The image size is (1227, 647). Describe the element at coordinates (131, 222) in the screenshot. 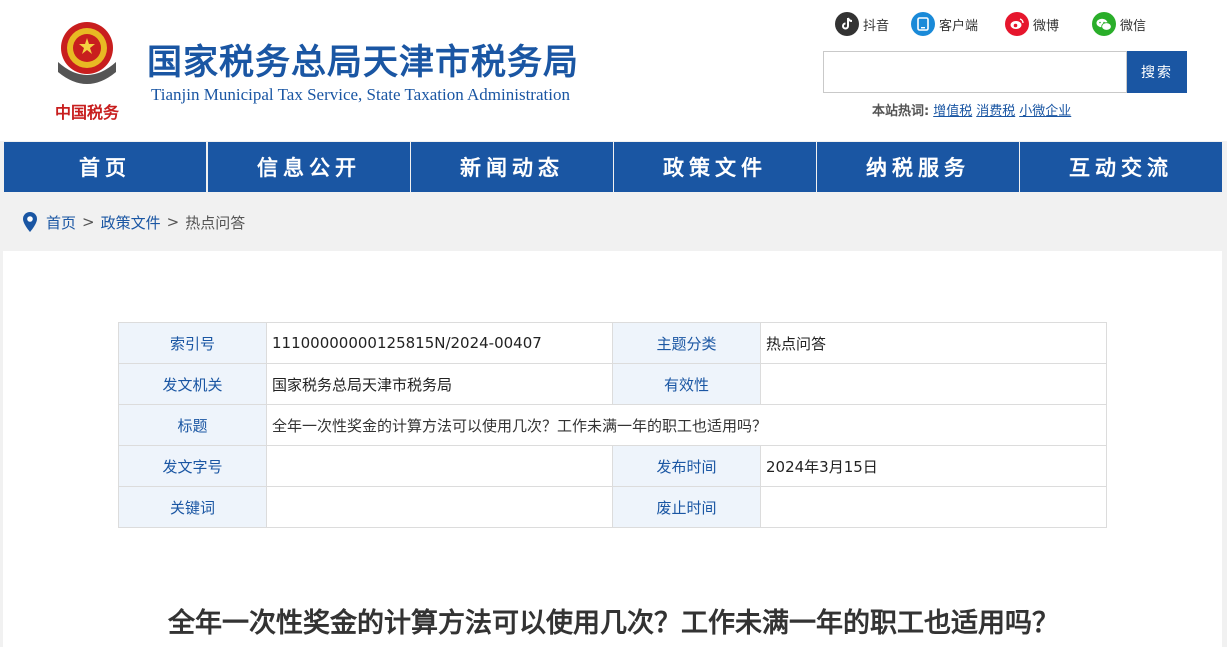

I see `breadcrumb-policy-link: 政策文件` at that location.